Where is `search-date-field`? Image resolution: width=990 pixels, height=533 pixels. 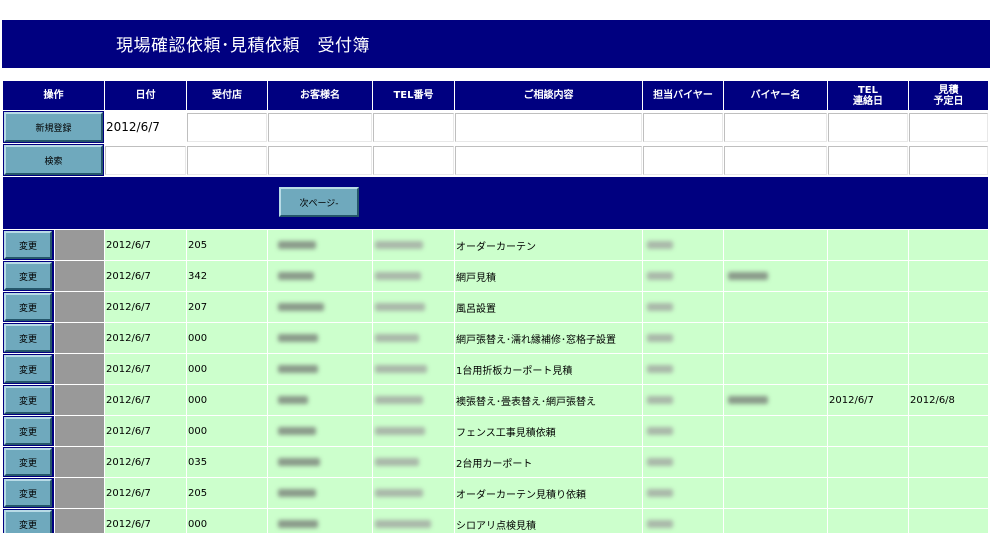
search-date-field is located at coordinates (145, 160).